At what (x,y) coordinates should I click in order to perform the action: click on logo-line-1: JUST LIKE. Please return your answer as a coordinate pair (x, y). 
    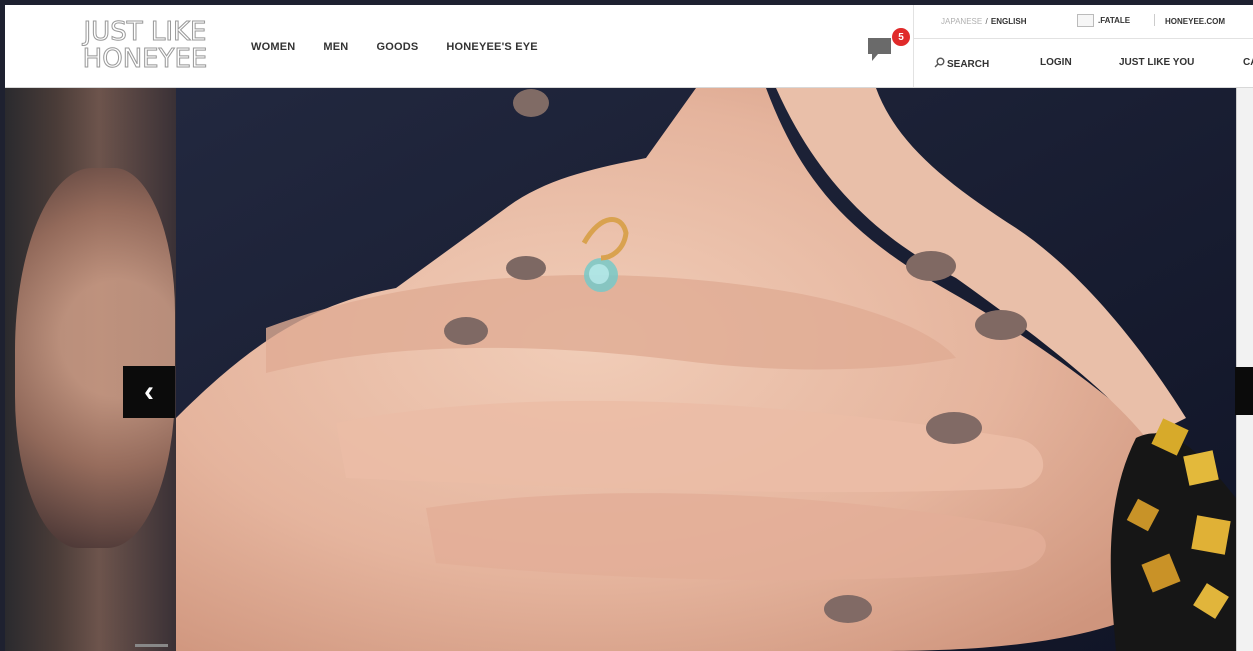
    Looking at the image, I should click on (145, 32).